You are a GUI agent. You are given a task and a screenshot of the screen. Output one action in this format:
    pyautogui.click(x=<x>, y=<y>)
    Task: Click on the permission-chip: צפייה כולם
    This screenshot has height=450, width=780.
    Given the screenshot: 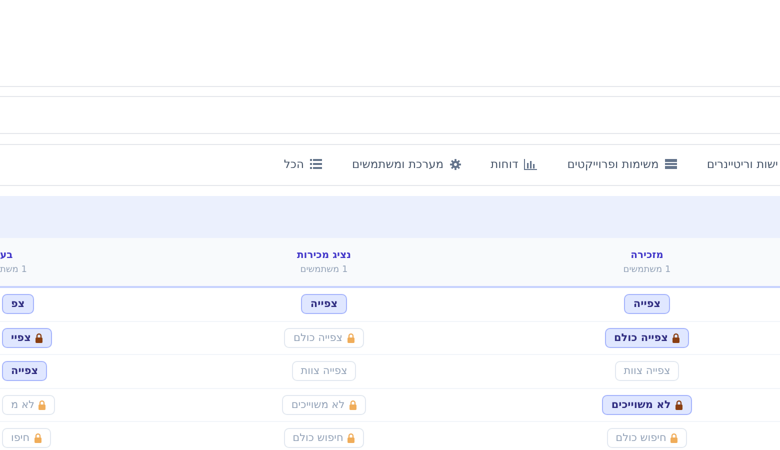 What is the action you would take?
    pyautogui.click(x=647, y=338)
    